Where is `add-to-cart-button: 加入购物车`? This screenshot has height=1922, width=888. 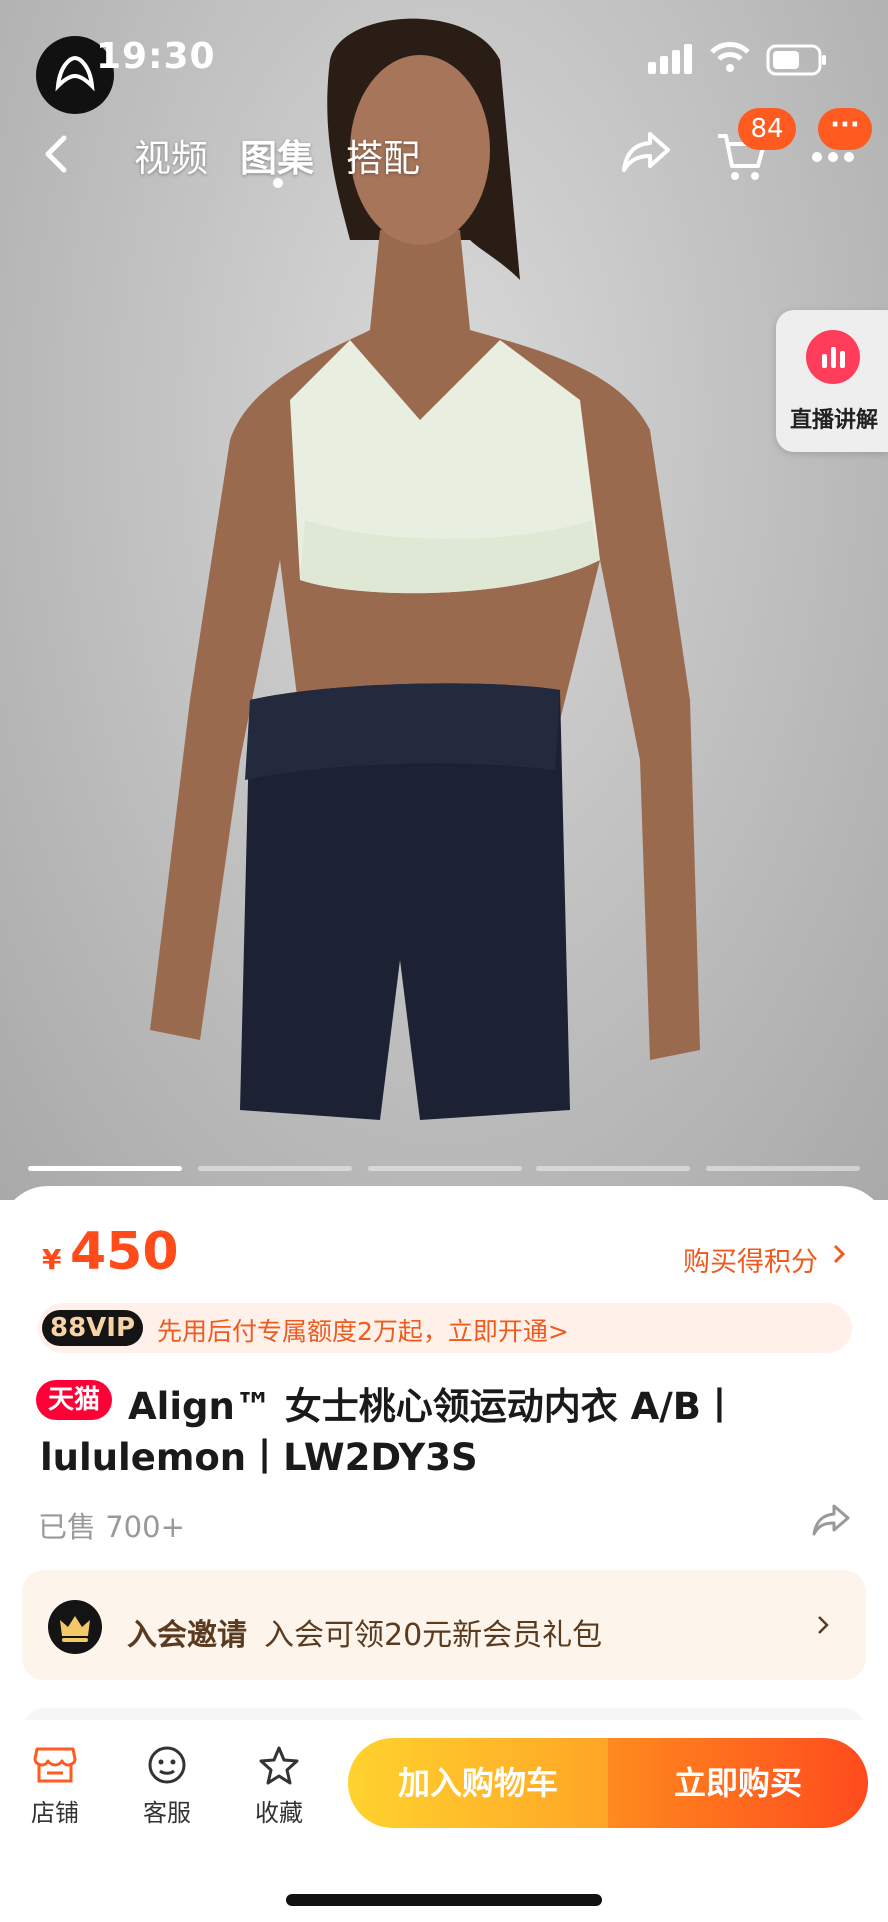 add-to-cart-button: 加入购物车 is located at coordinates (478, 1783).